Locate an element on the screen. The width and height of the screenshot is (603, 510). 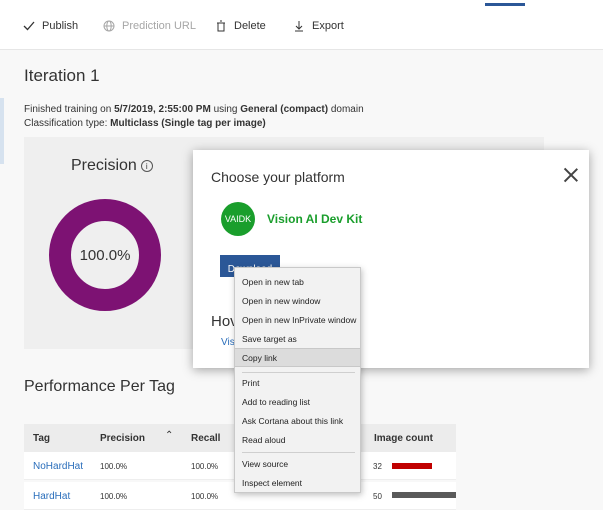
menu-item-open-new-window: Open in new window is located at coordinates (297, 300).